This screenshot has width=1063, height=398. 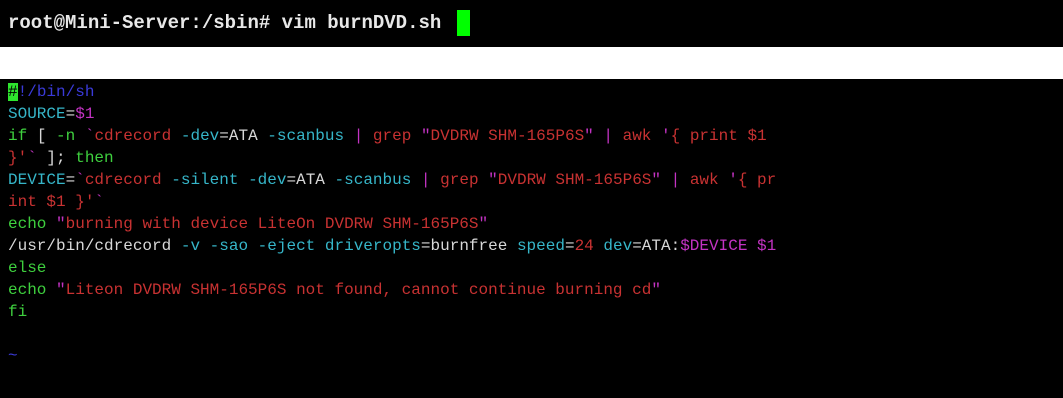 What do you see at coordinates (56, 158) in the screenshot?
I see `code-token: ];` at bounding box center [56, 158].